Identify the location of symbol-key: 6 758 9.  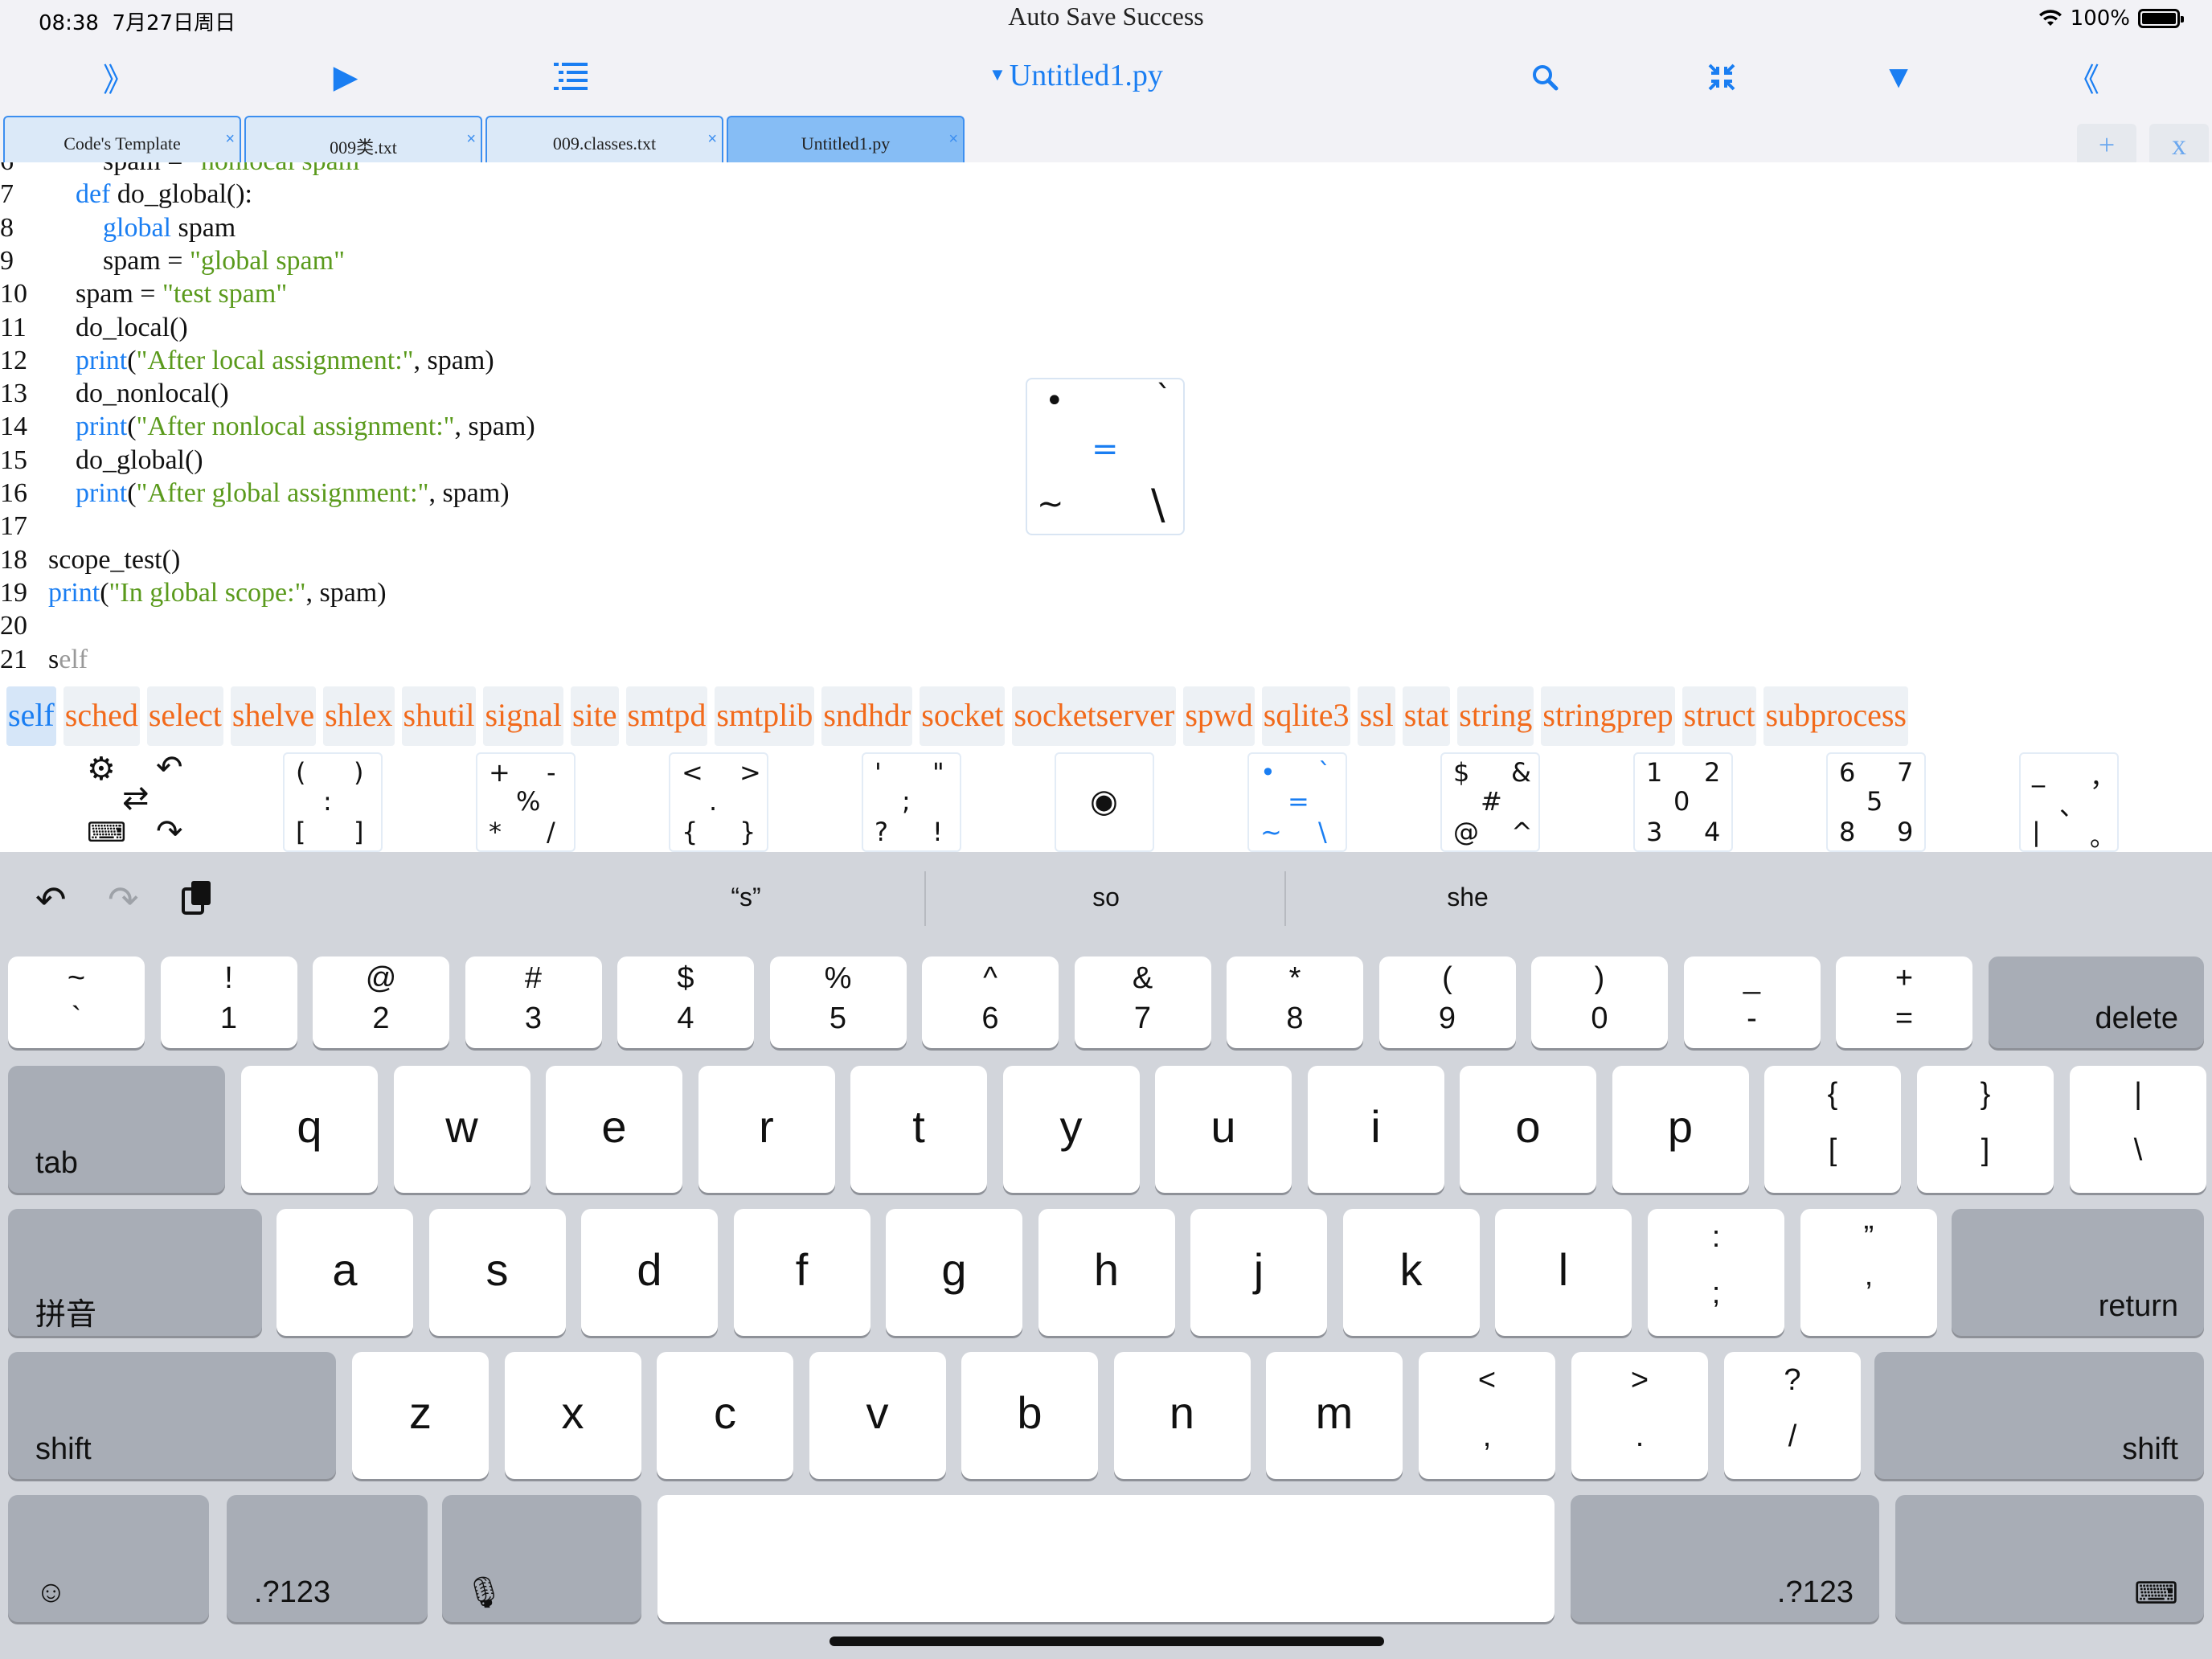
(1876, 802).